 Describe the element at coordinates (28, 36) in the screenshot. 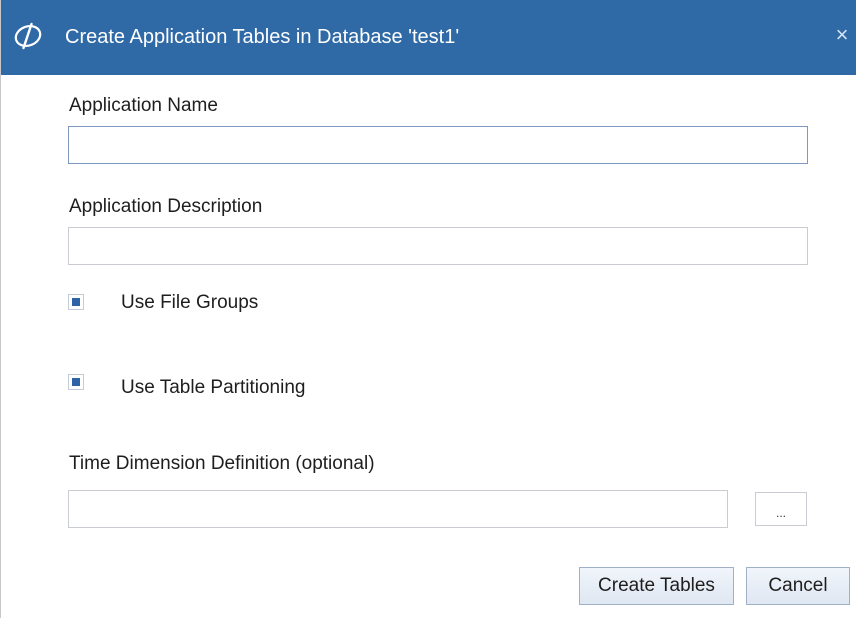

I see `app-logo-icon` at that location.